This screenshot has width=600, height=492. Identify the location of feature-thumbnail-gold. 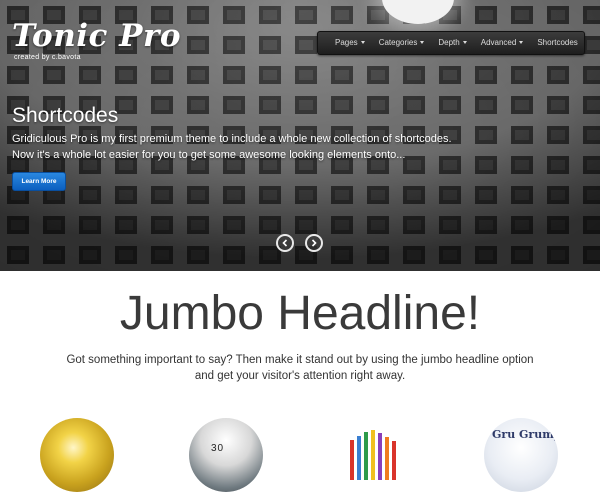
(77, 455).